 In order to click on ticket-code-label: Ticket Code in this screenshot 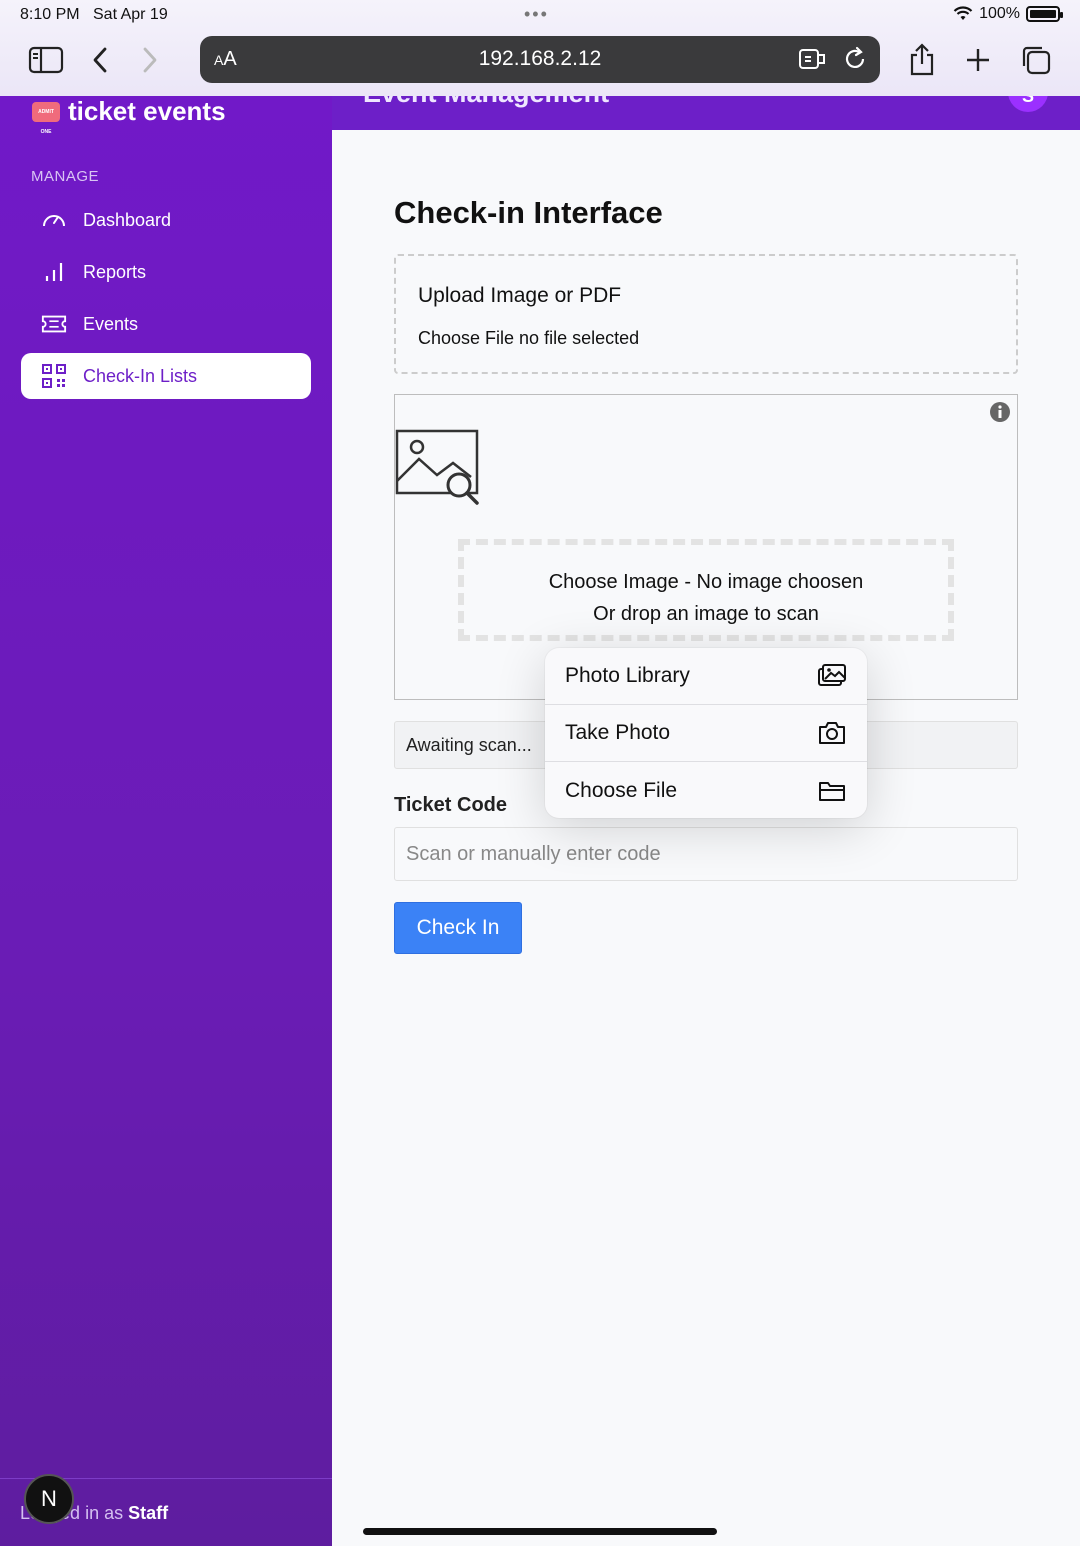, I will do `click(450, 805)`.